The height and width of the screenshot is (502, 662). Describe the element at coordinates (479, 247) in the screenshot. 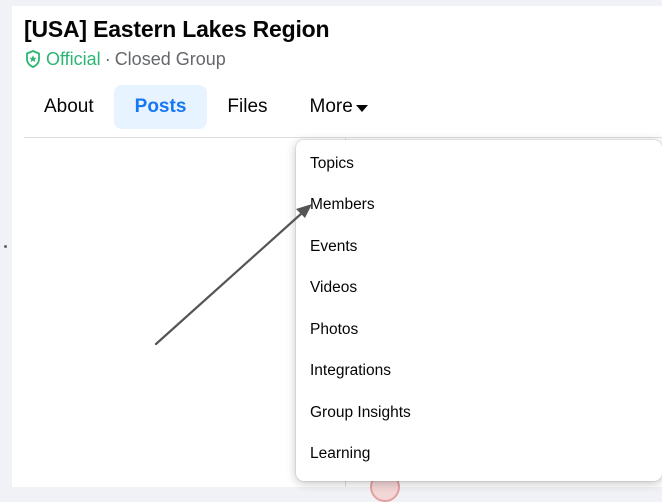

I see `menu-item-events: Events` at that location.